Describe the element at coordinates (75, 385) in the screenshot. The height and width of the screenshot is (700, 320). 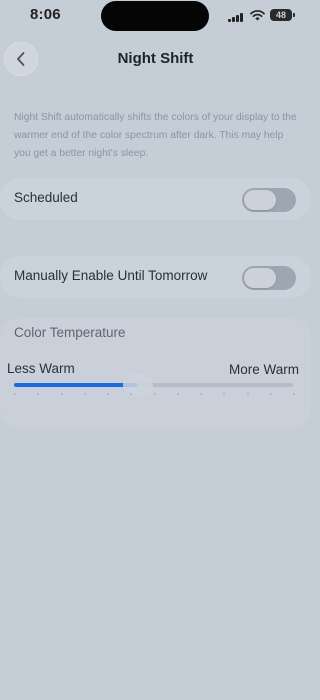
I see `slider-fill` at that location.